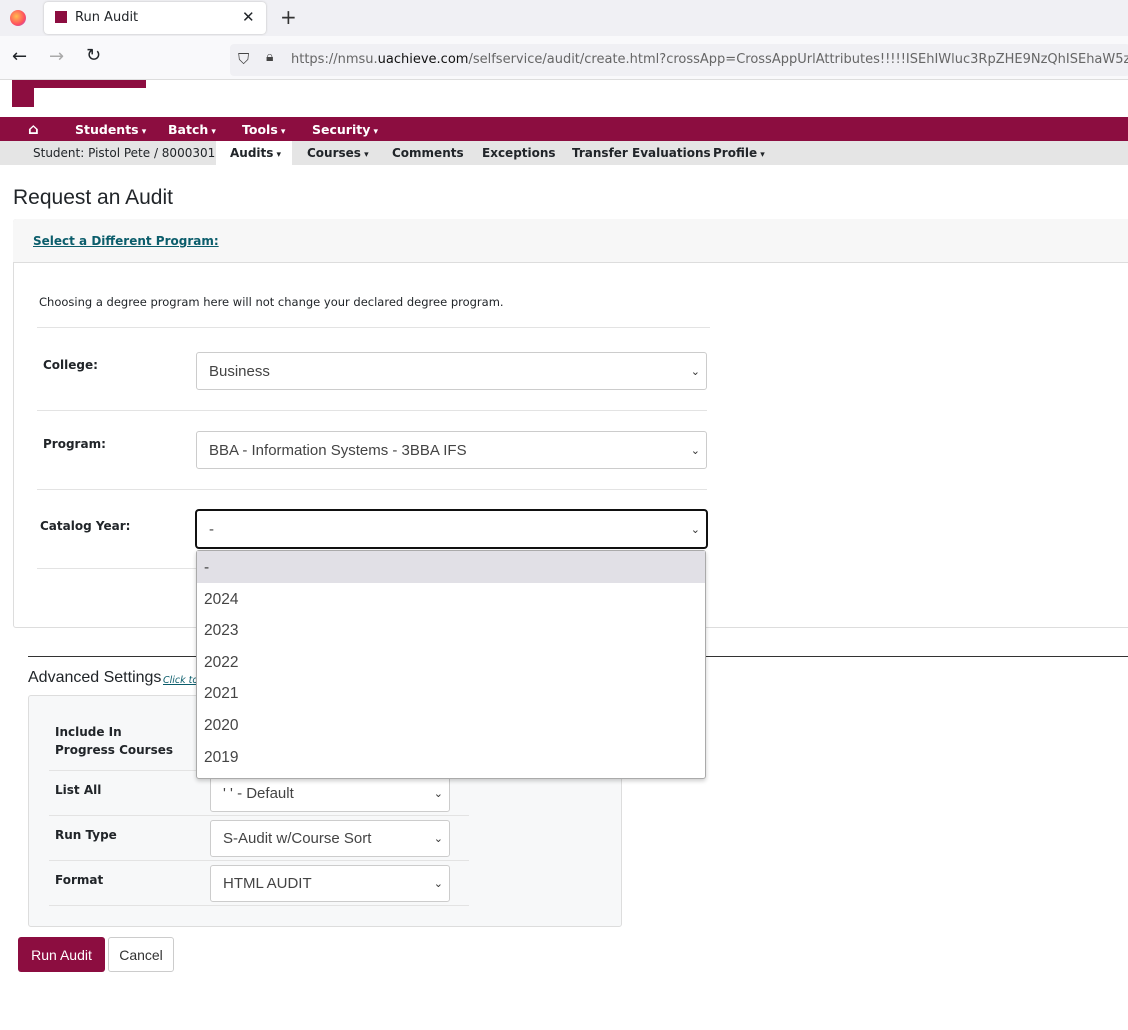  What do you see at coordinates (74, 444) in the screenshot?
I see `program-label: Program:` at bounding box center [74, 444].